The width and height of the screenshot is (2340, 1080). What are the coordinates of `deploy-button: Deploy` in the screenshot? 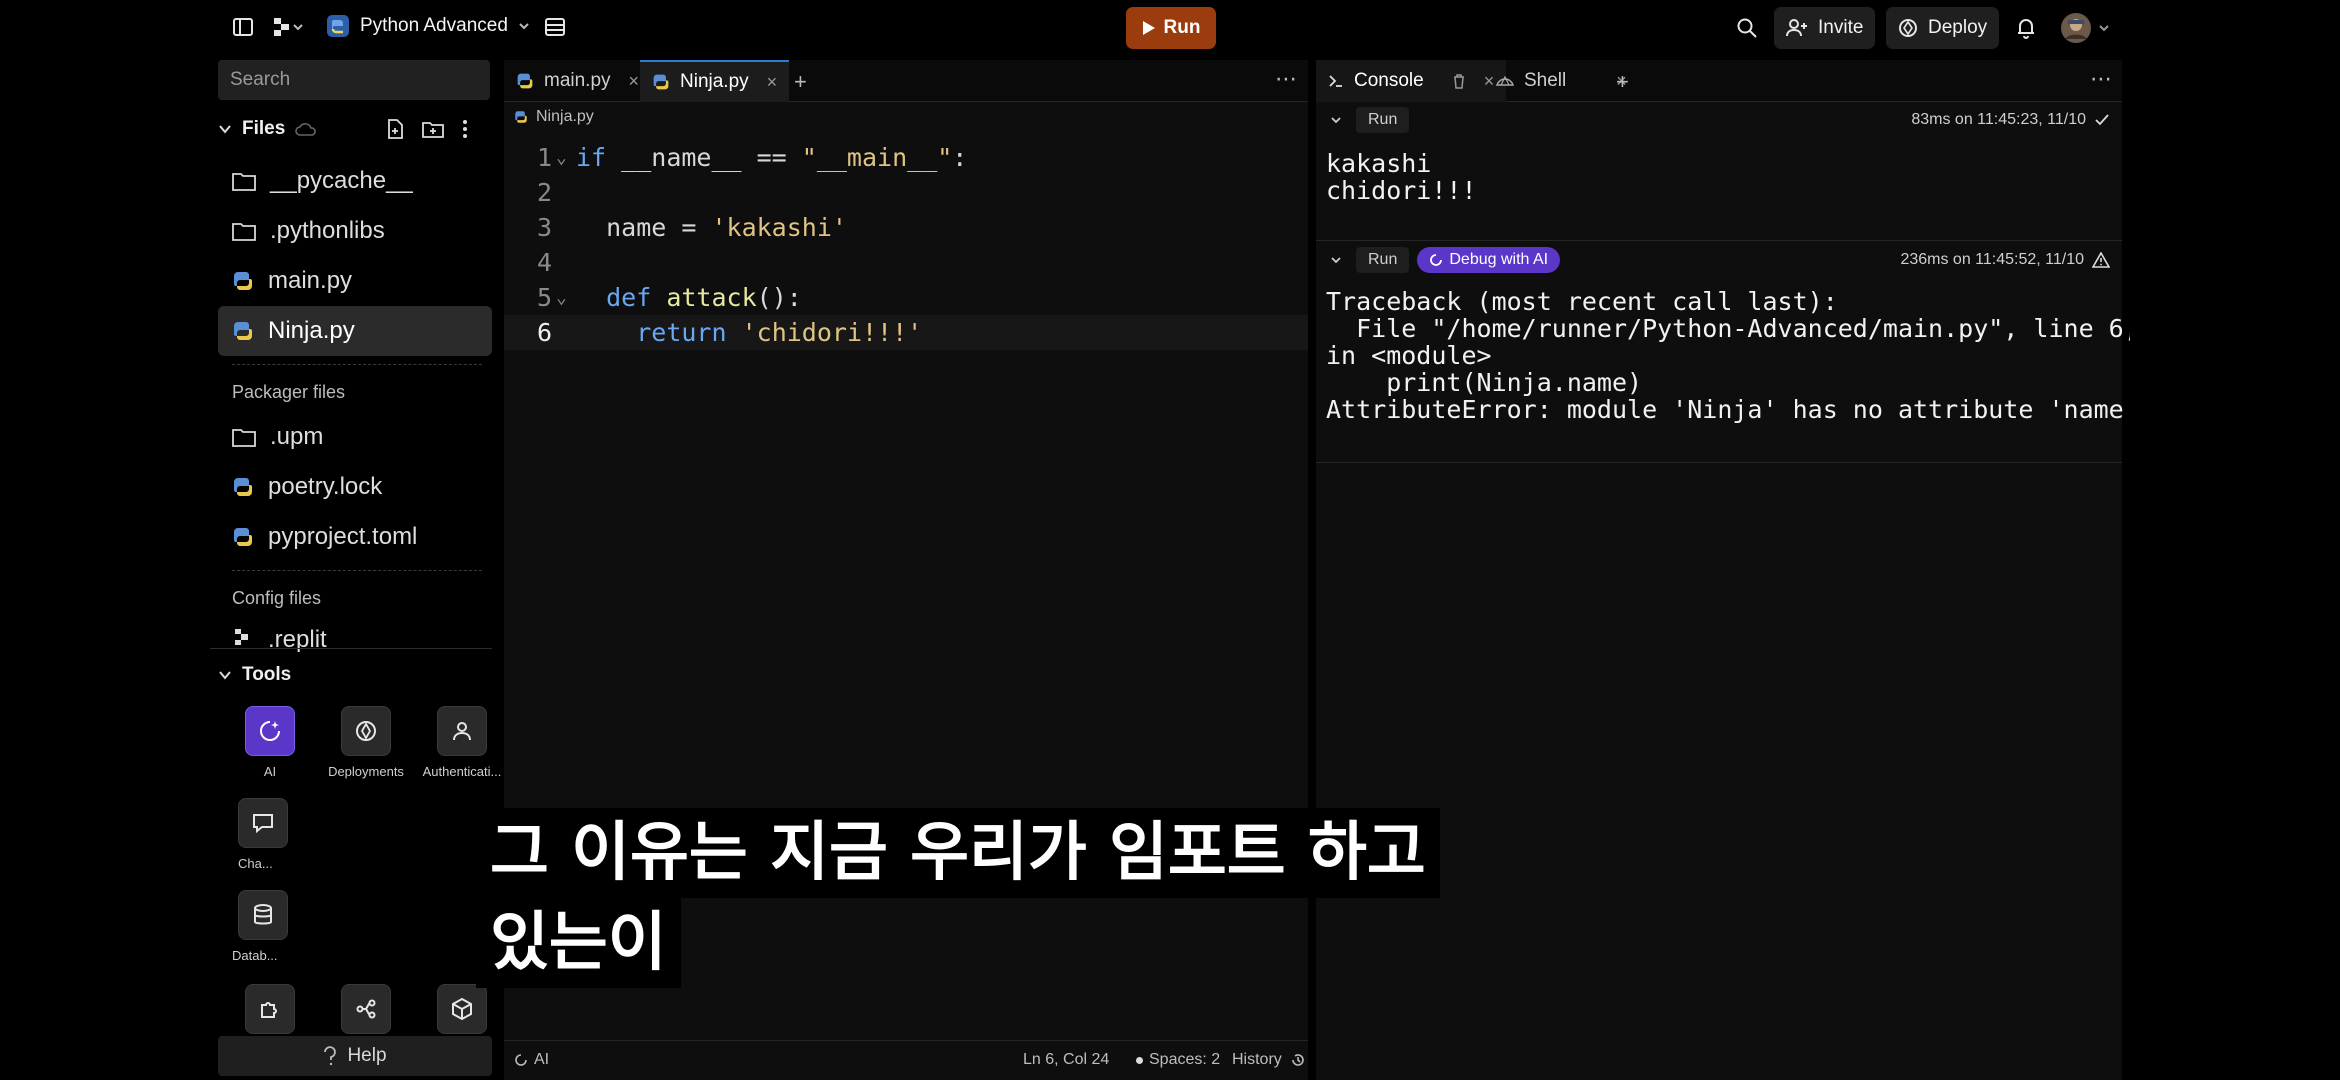 It's located at (1943, 28).